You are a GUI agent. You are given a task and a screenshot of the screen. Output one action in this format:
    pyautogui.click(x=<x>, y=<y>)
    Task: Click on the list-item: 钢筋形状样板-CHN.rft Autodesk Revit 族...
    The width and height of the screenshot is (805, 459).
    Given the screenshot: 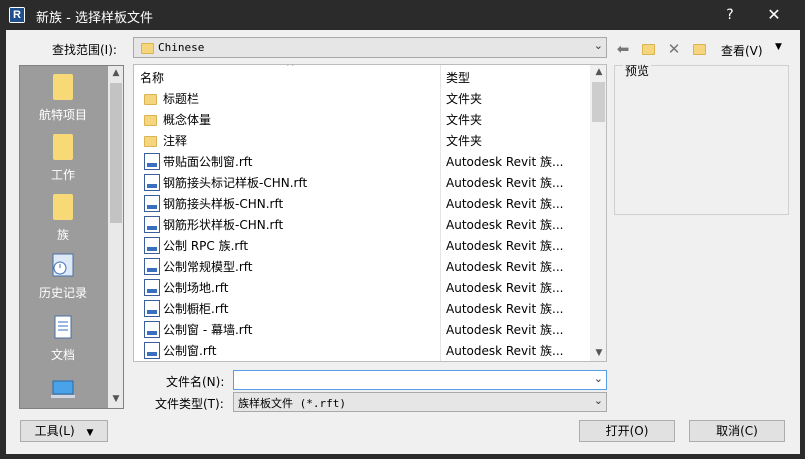 What is the action you would take?
    pyautogui.click(x=362, y=225)
    